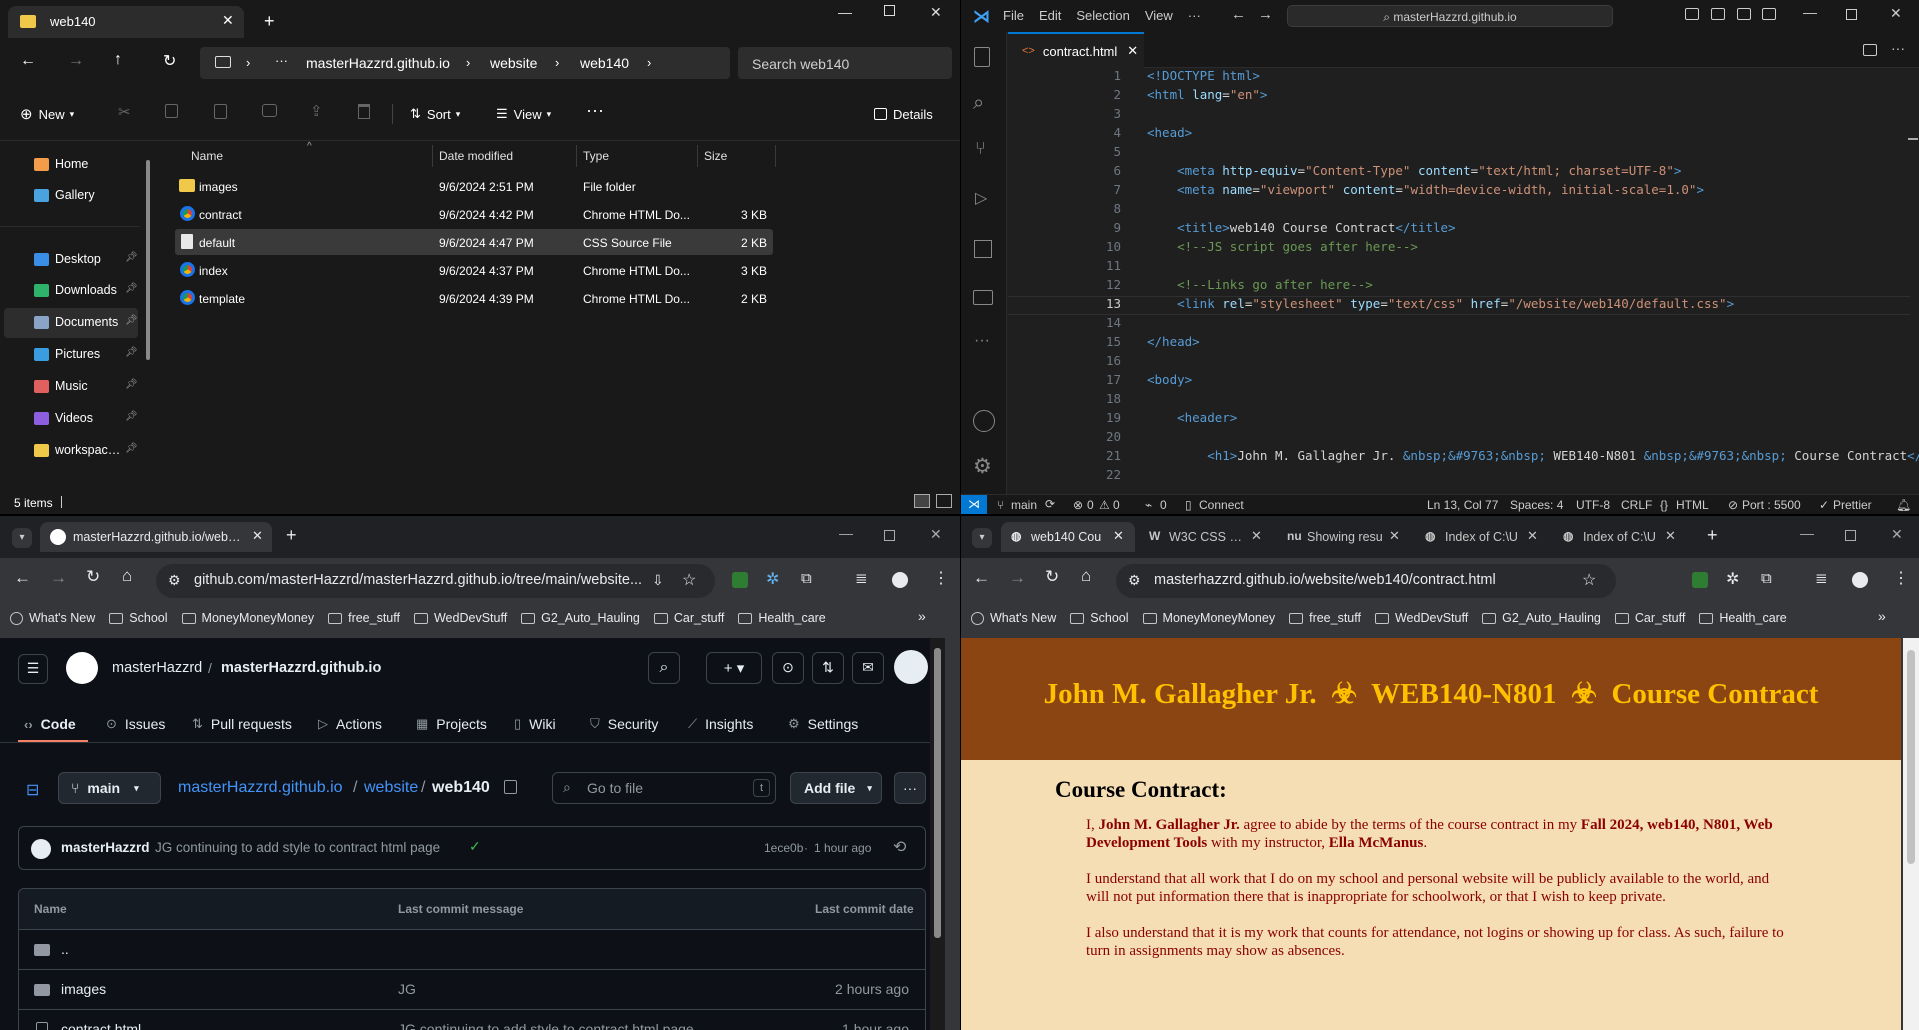 The image size is (1919, 1030). Describe the element at coordinates (71, 451) in the screenshot. I see `nav-item: workspace_s 📌︎` at that location.